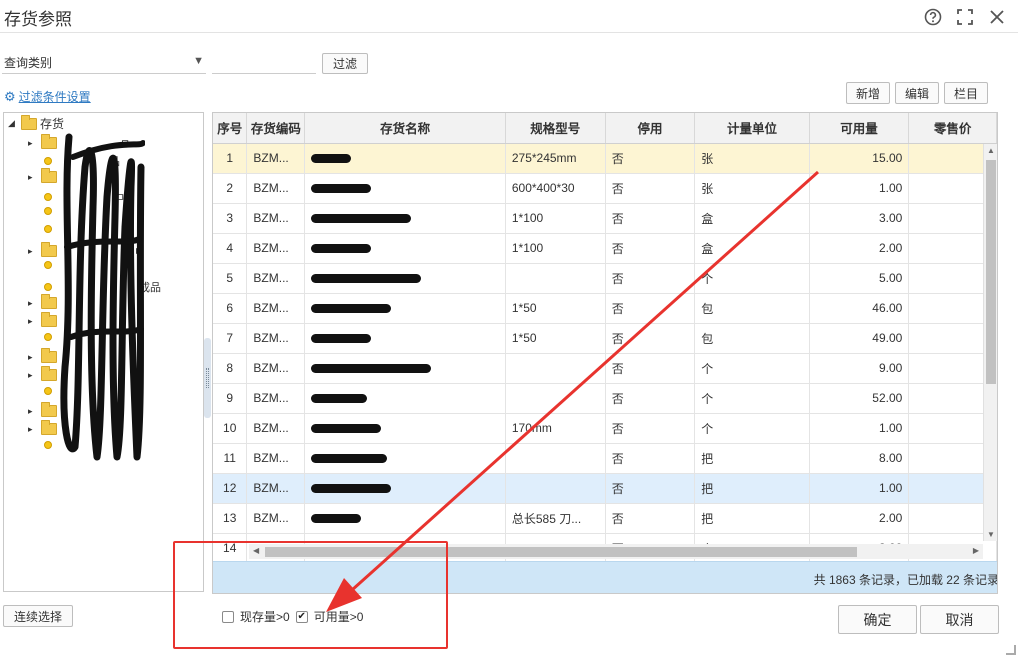 Image resolution: width=1018 pixels, height=657 pixels. What do you see at coordinates (650, 128) in the screenshot?
I see `column-header-disabled: 停用` at bounding box center [650, 128].